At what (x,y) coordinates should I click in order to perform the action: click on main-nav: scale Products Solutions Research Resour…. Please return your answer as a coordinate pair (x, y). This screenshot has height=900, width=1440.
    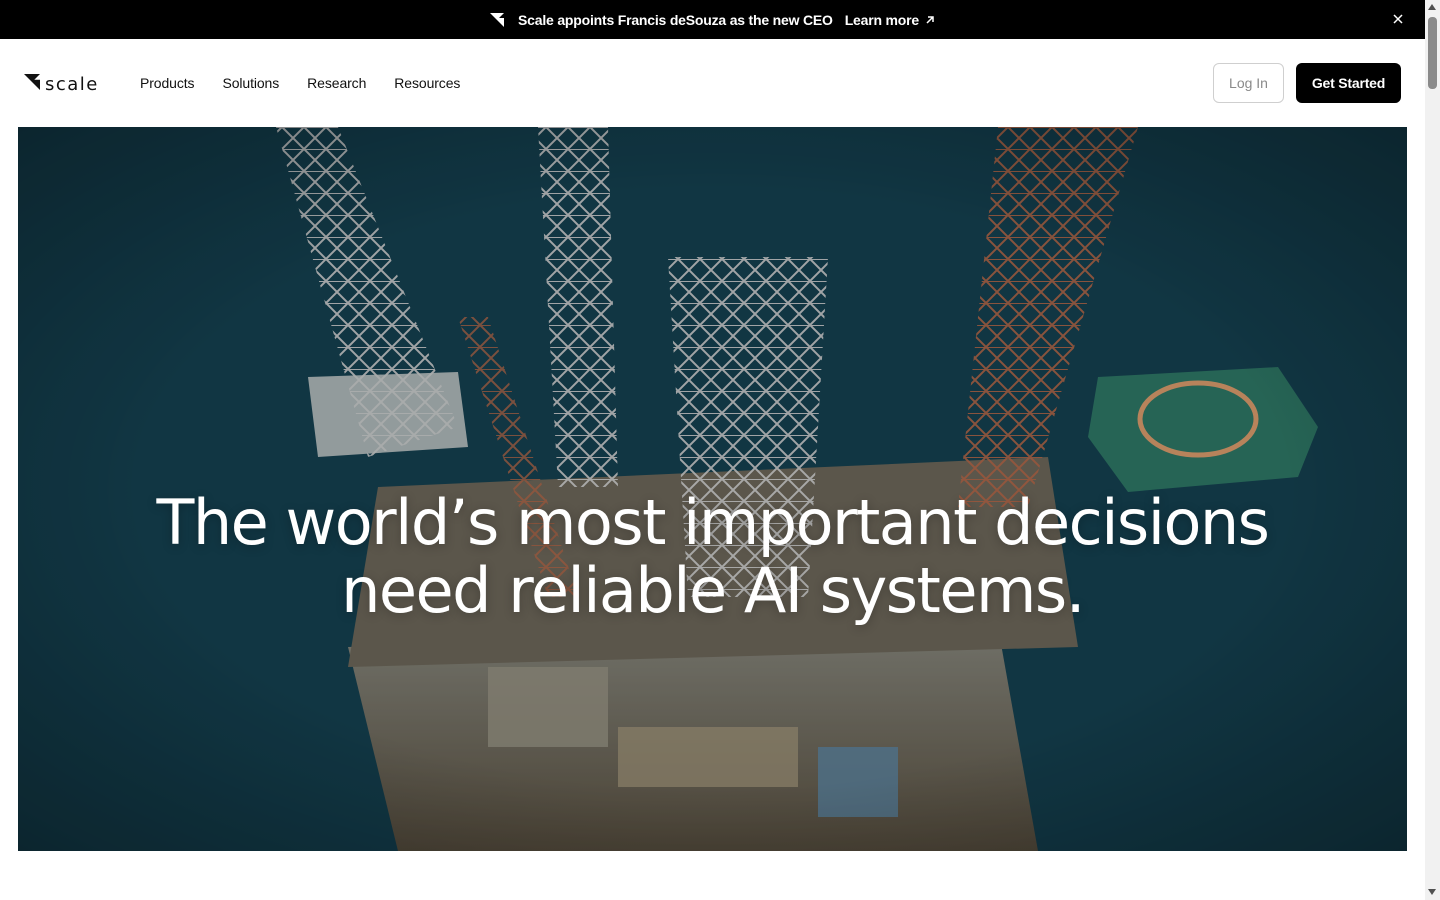
    Looking at the image, I should click on (712, 83).